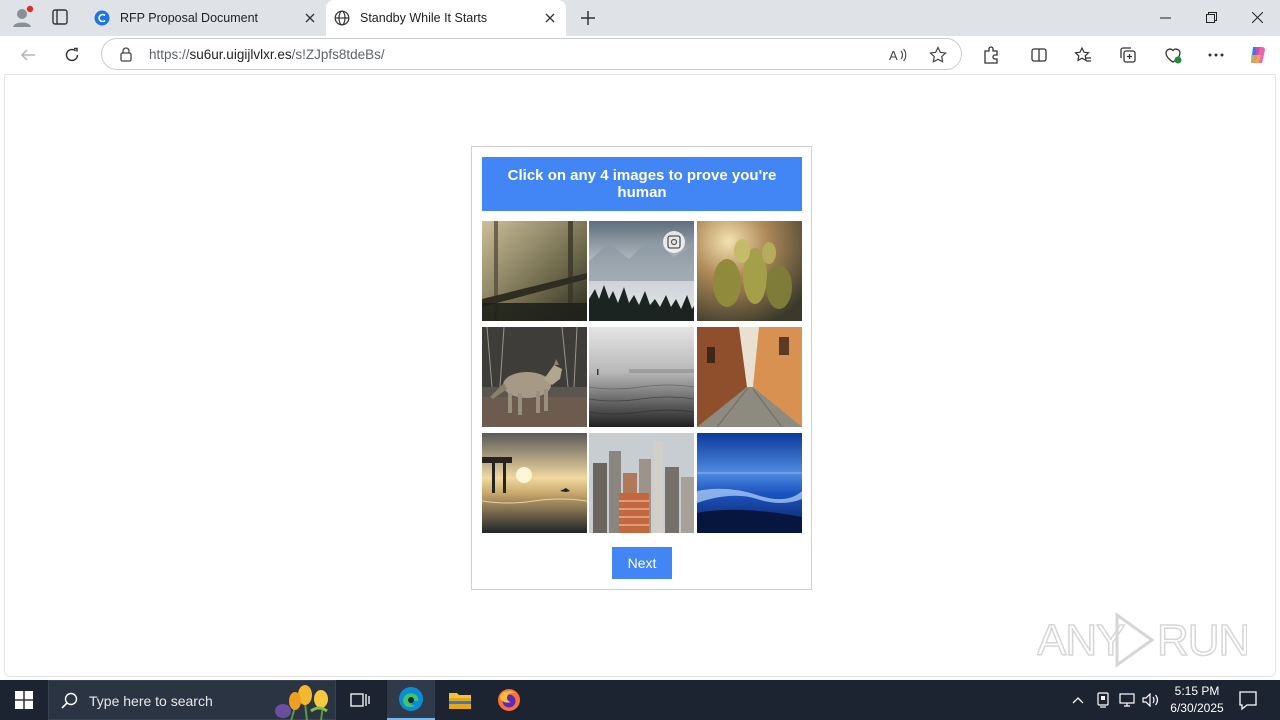 The image size is (1280, 720). I want to click on captcha-image-alley, so click(749, 377).